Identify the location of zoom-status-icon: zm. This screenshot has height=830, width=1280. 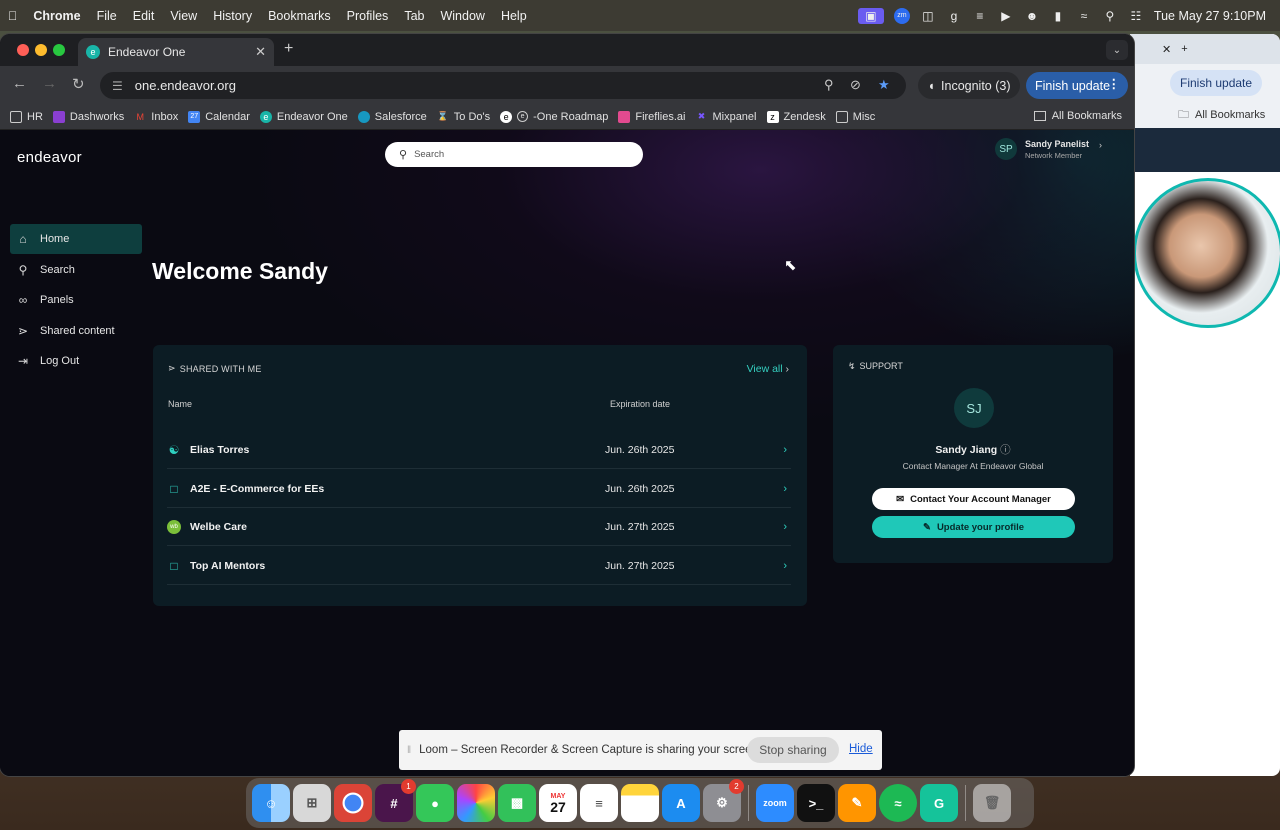
(901, 15).